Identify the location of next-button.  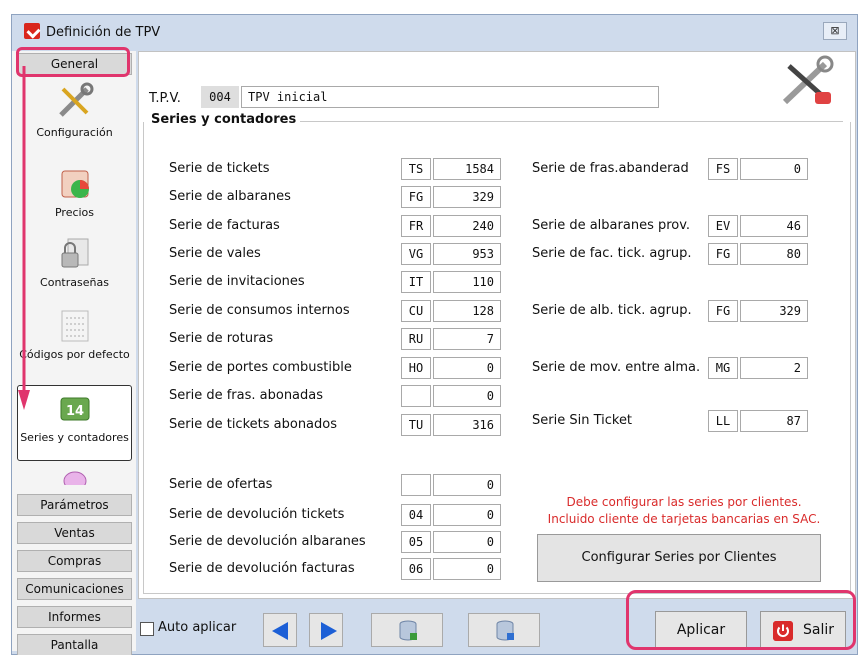
(326, 630).